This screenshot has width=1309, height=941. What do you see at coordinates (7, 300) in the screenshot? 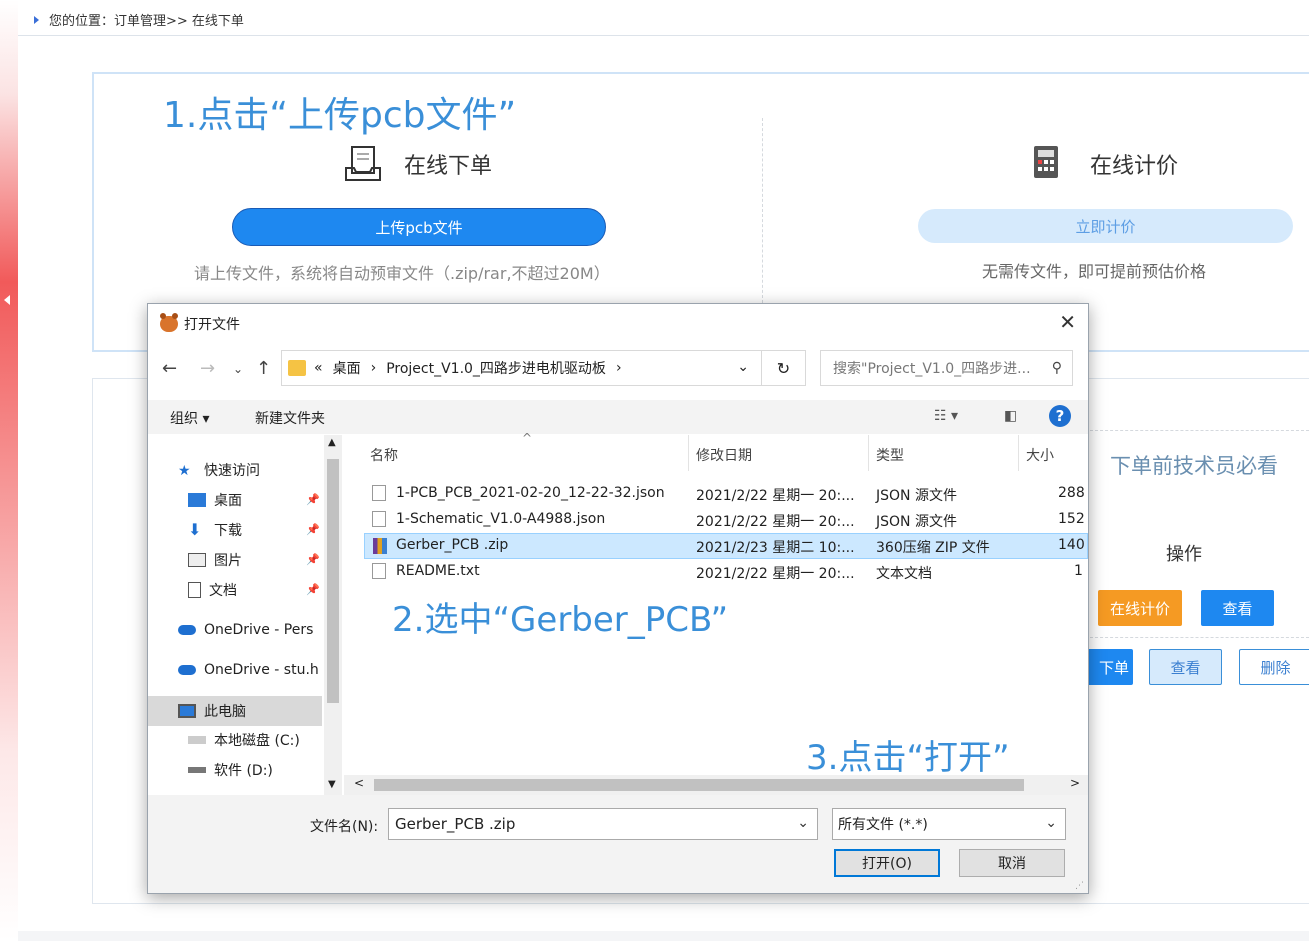
I see `collapse-arrow-icon` at bounding box center [7, 300].